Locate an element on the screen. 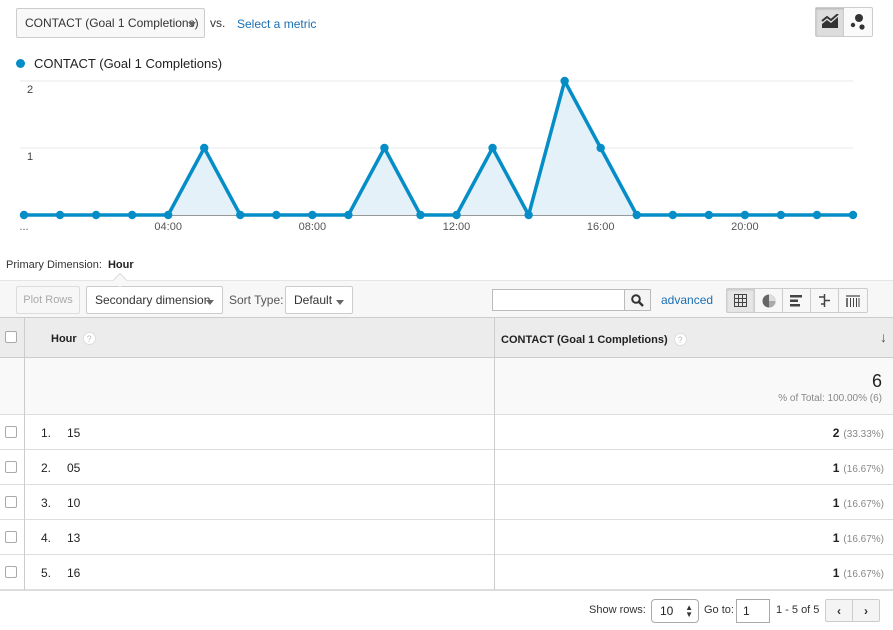 The width and height of the screenshot is (893, 630). spinner-icon: ▲ ▼ is located at coordinates (689, 611).